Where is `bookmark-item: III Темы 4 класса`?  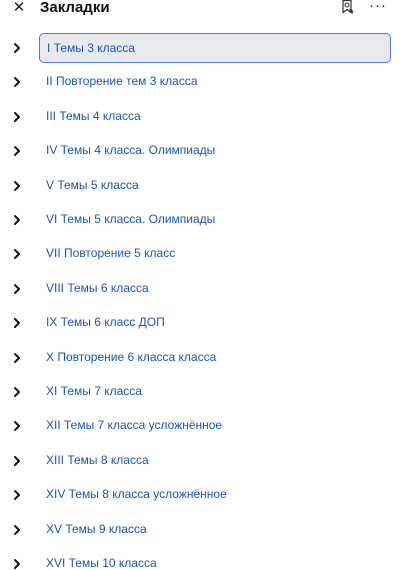 bookmark-item: III Темы 4 класса is located at coordinates (204, 117).